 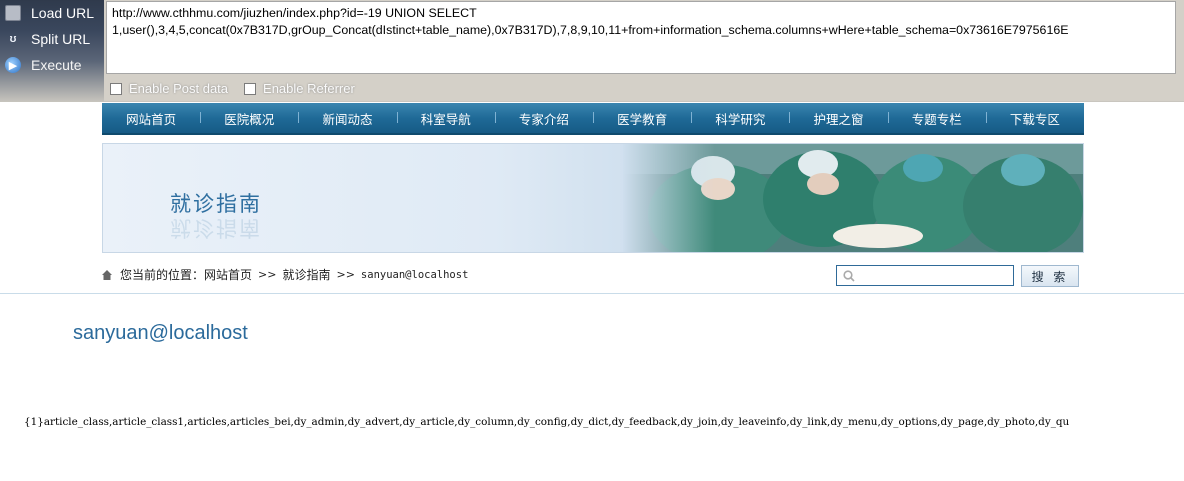 What do you see at coordinates (249, 118) in the screenshot?
I see `nav-item-overview: 医院概况` at bounding box center [249, 118].